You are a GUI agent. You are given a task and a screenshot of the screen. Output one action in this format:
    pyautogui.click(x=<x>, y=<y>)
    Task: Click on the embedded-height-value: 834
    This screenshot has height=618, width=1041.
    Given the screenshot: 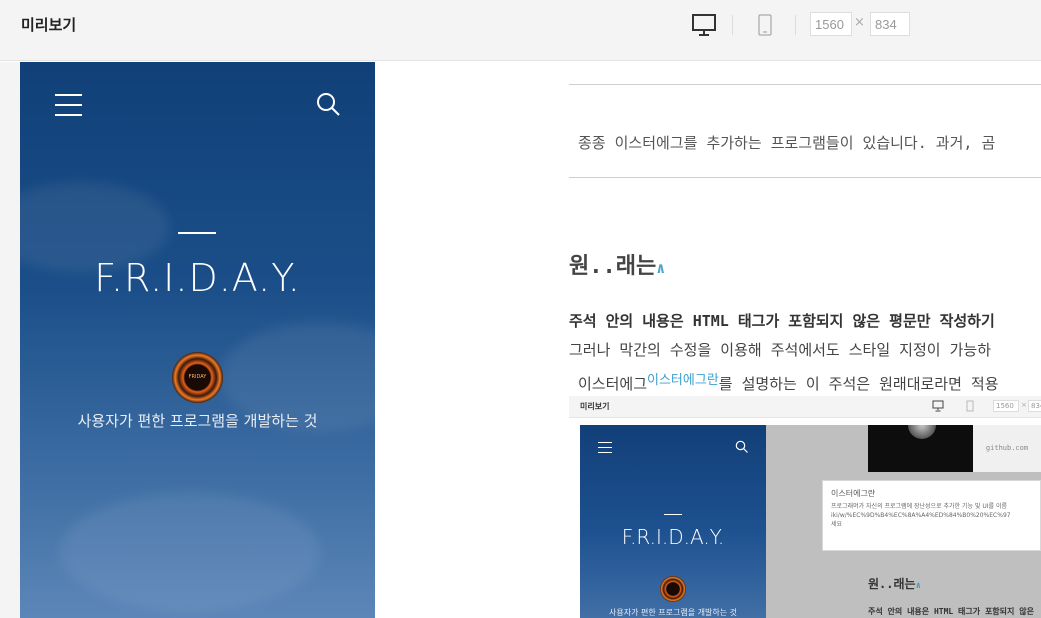 What is the action you would take?
    pyautogui.click(x=1034, y=406)
    